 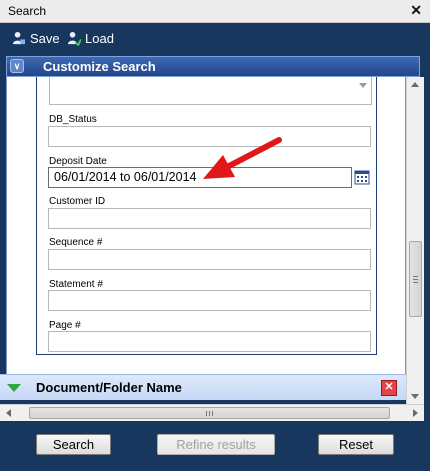 What do you see at coordinates (78, 161) in the screenshot?
I see `deposit-date-label: Deposit Date` at bounding box center [78, 161].